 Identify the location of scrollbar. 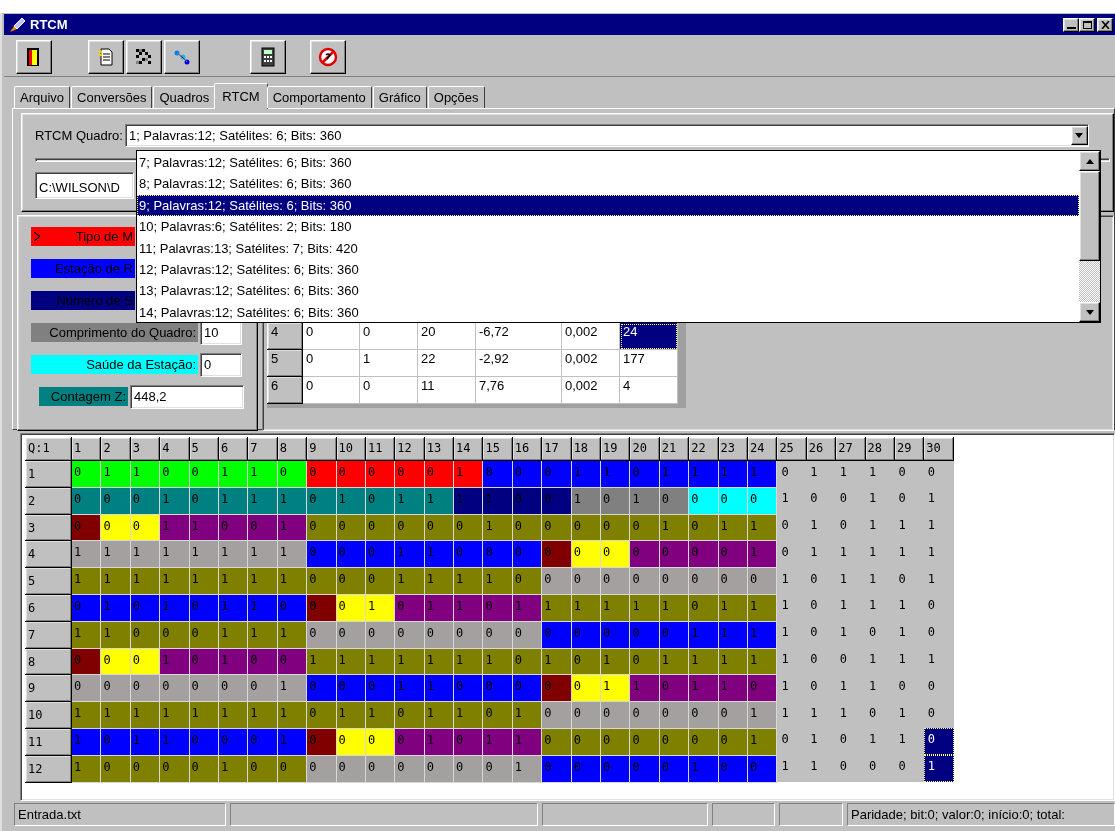
(1089, 236).